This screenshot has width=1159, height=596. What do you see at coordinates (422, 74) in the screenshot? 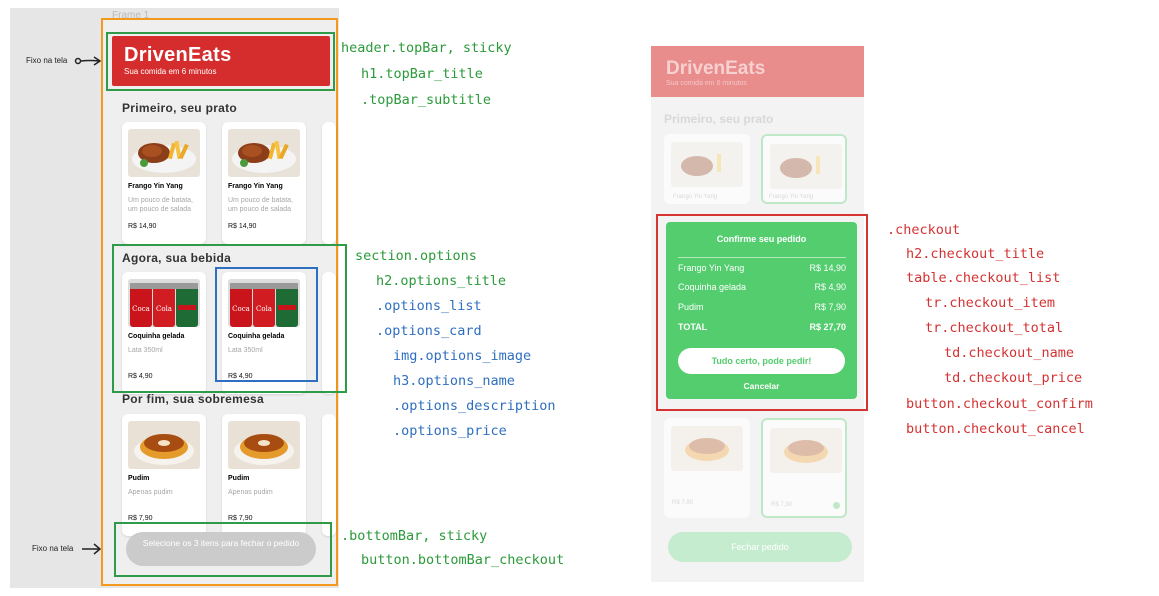
I see `annotation-topbar: h1.topBar_title` at bounding box center [422, 74].